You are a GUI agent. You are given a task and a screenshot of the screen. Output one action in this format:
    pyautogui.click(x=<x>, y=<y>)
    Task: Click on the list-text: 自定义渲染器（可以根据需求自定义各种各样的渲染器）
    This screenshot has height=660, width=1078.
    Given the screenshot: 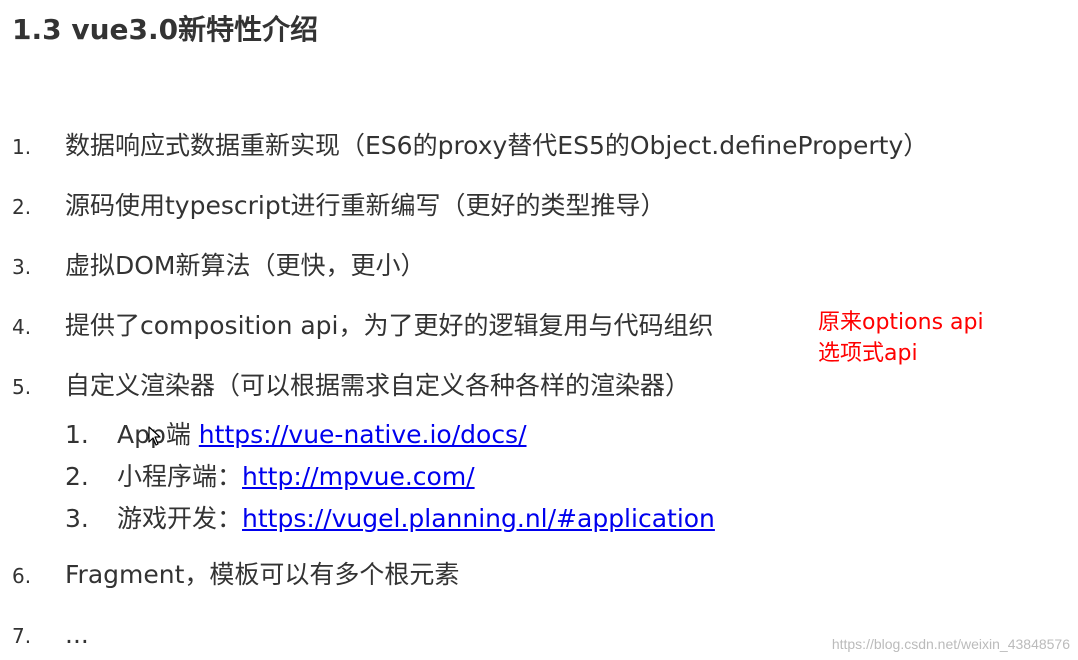 What is the action you would take?
    pyautogui.click(x=378, y=385)
    